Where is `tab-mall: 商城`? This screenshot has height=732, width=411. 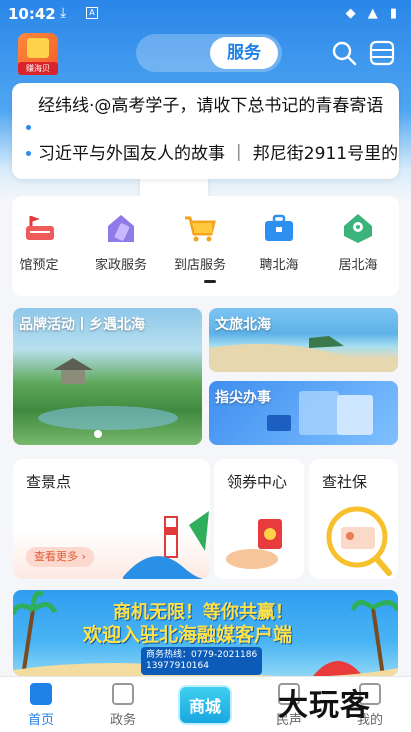 tab-mall: 商城 is located at coordinates (205, 705).